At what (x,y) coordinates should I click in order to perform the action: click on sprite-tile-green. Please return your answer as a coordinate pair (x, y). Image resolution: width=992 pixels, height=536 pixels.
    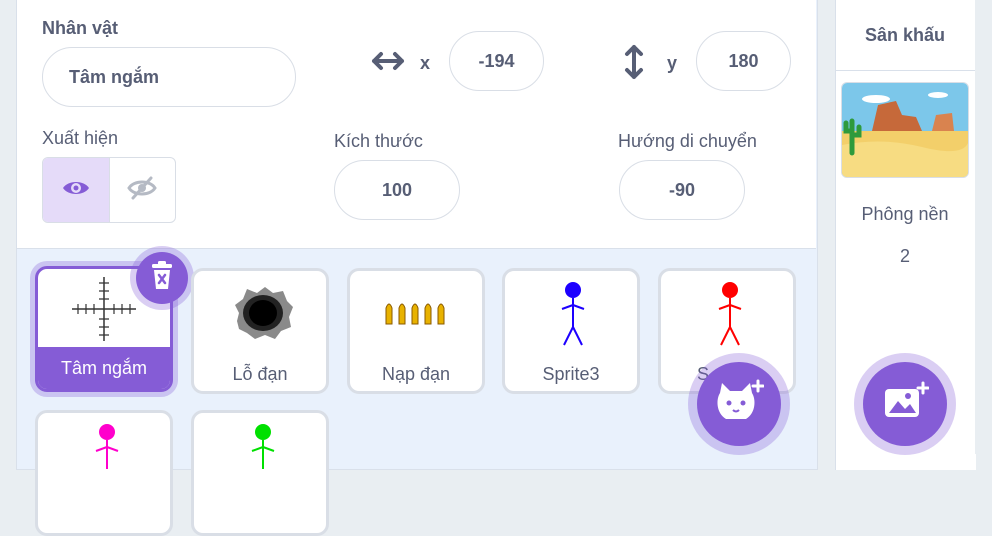
    Looking at the image, I should click on (260, 473).